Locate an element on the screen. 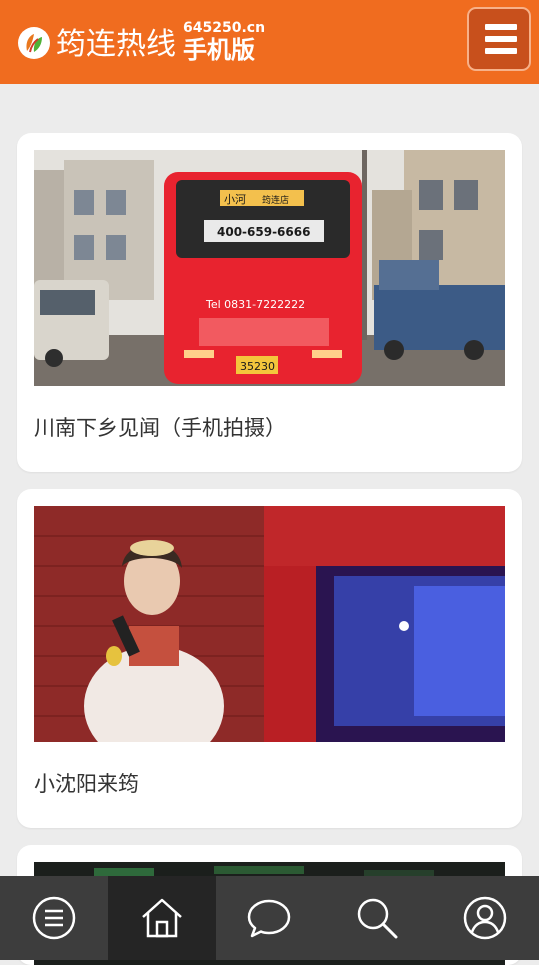  search-icon is located at coordinates (378, 918).